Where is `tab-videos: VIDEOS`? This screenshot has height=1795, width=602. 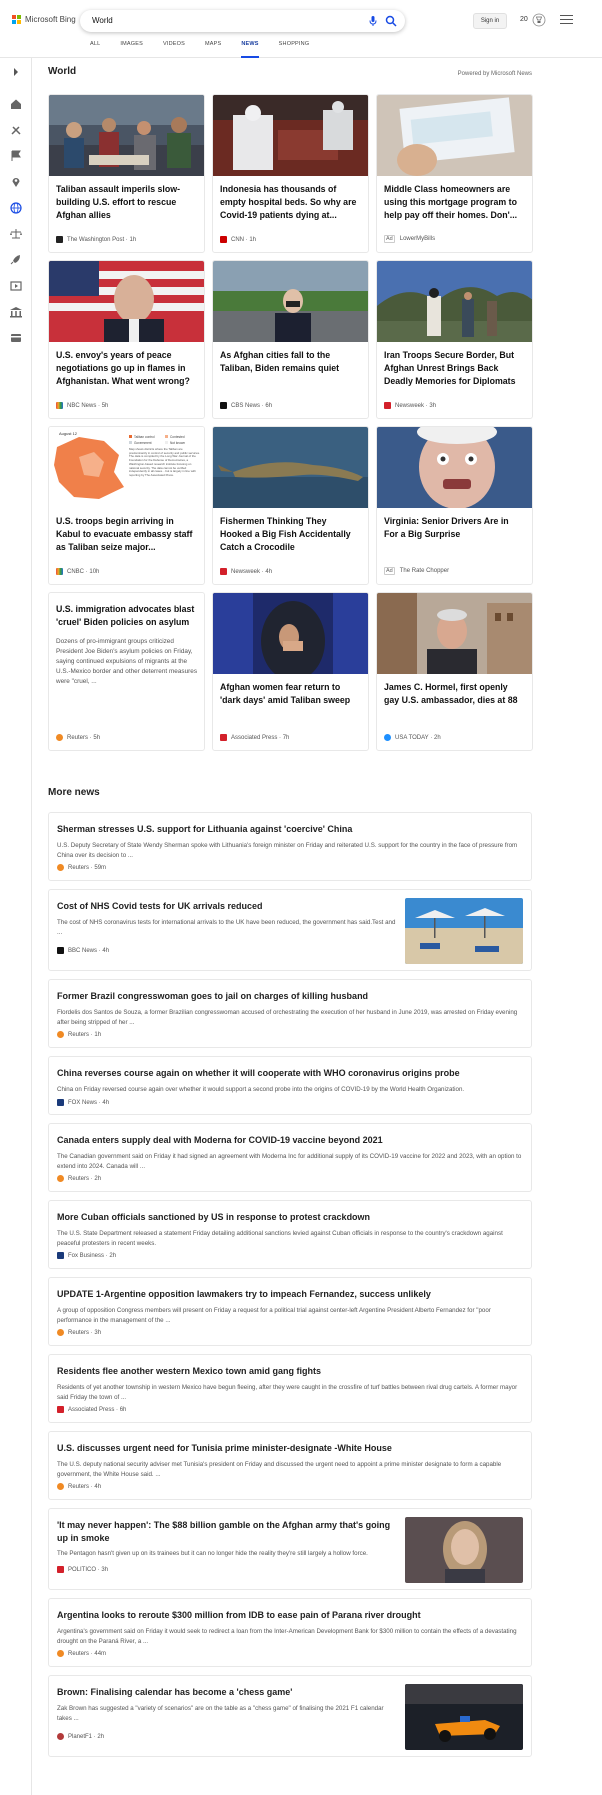 tab-videos: VIDEOS is located at coordinates (174, 48).